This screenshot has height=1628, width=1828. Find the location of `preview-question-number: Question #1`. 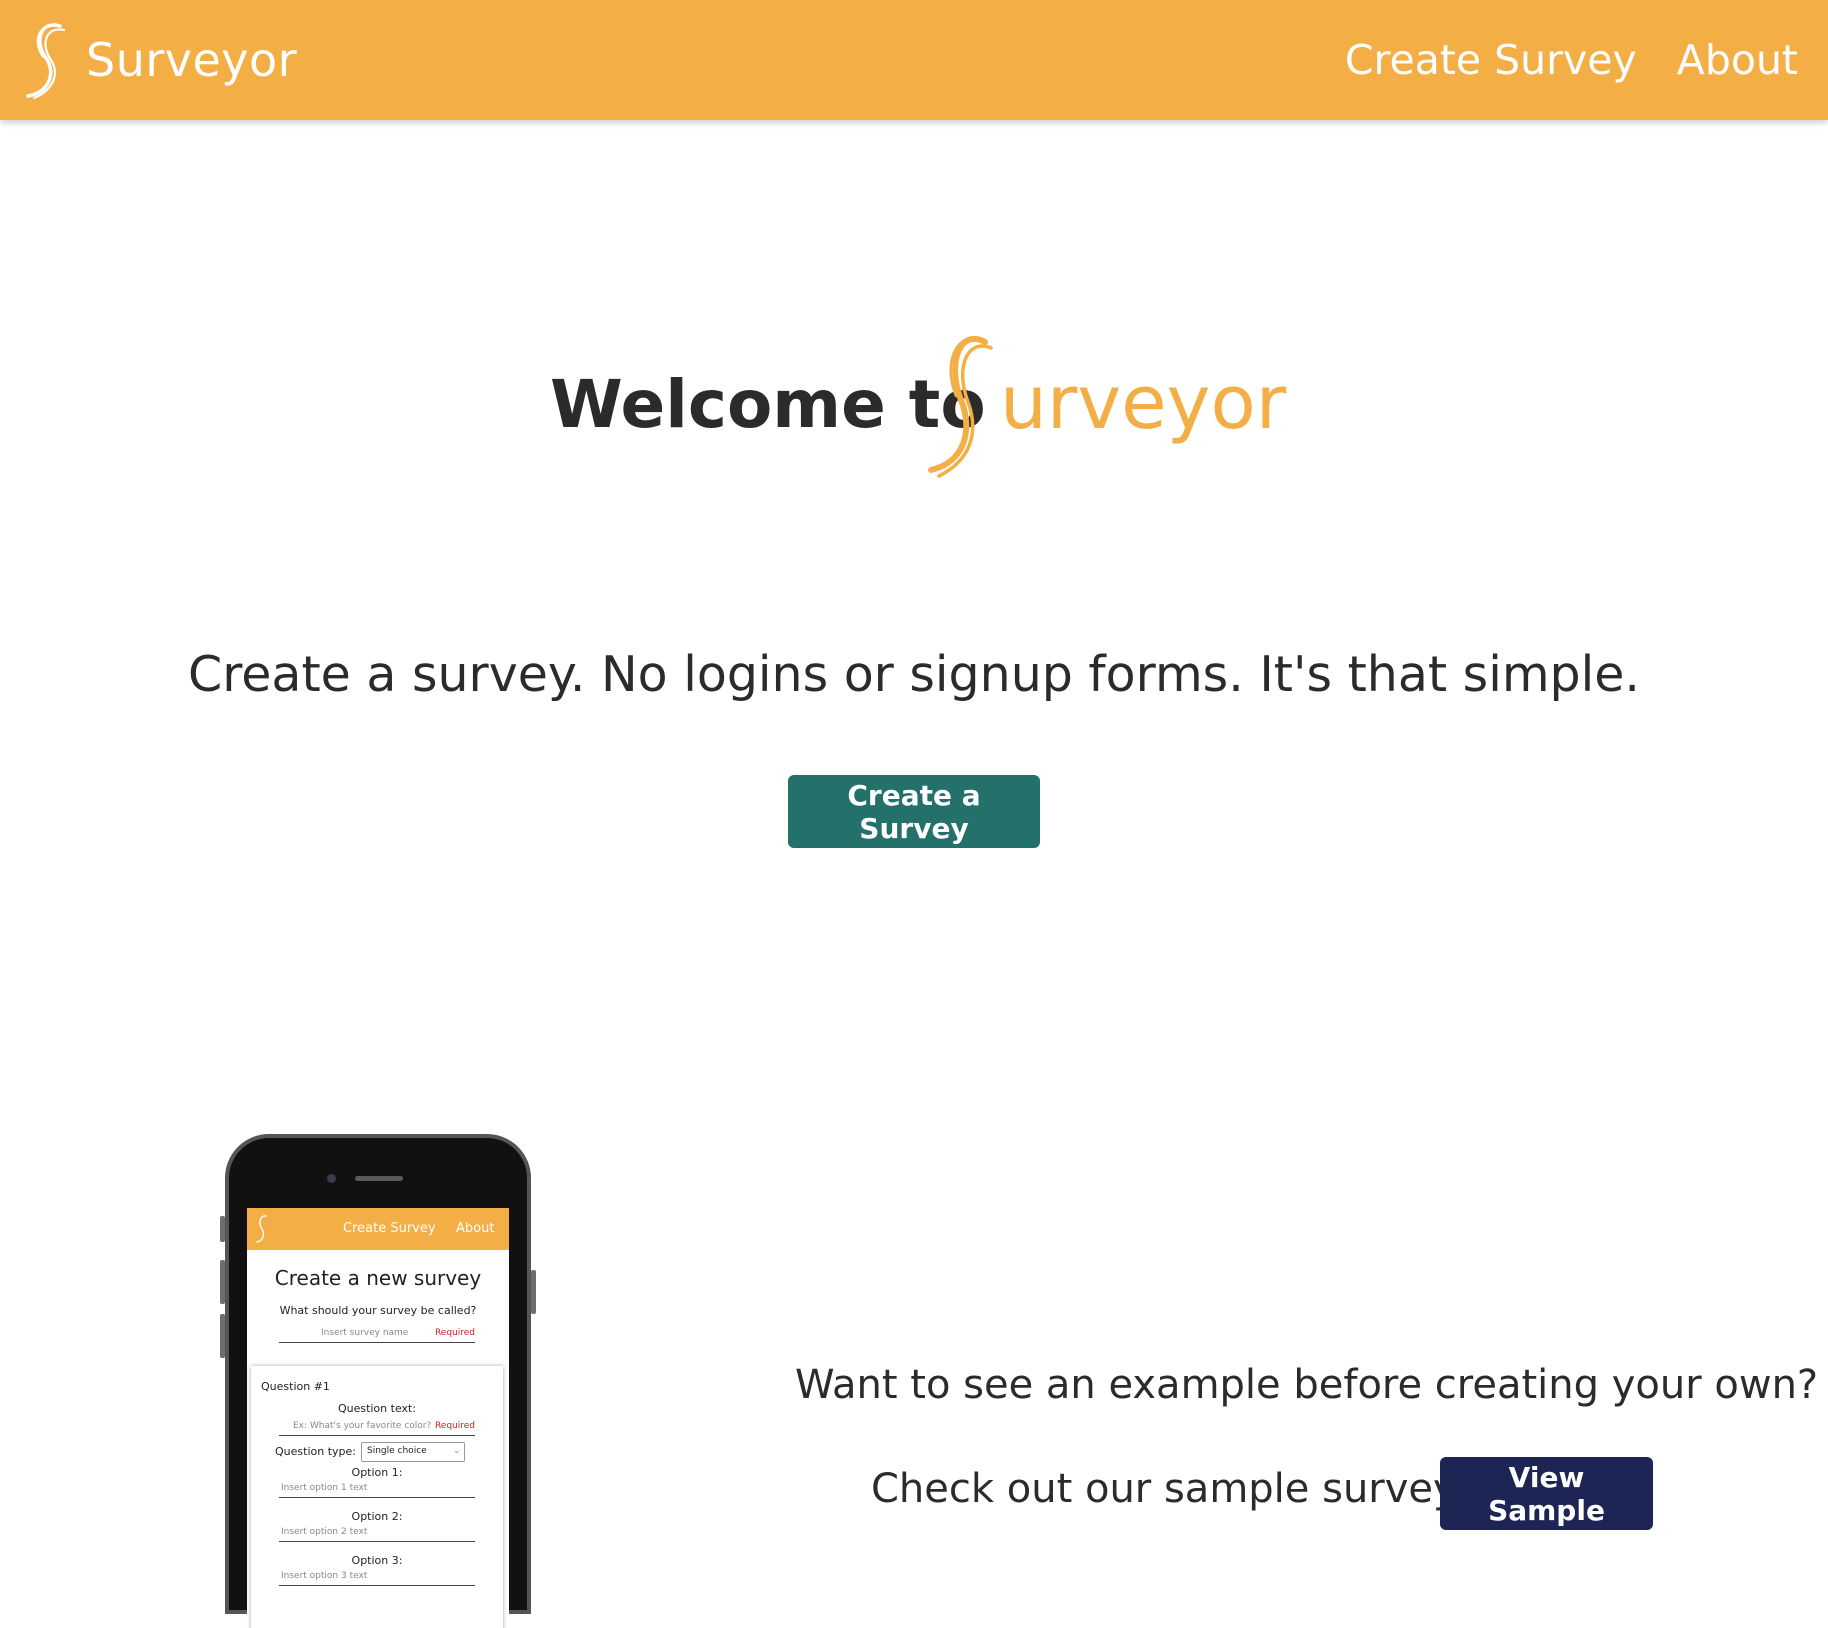

preview-question-number: Question #1 is located at coordinates (295, 1386).